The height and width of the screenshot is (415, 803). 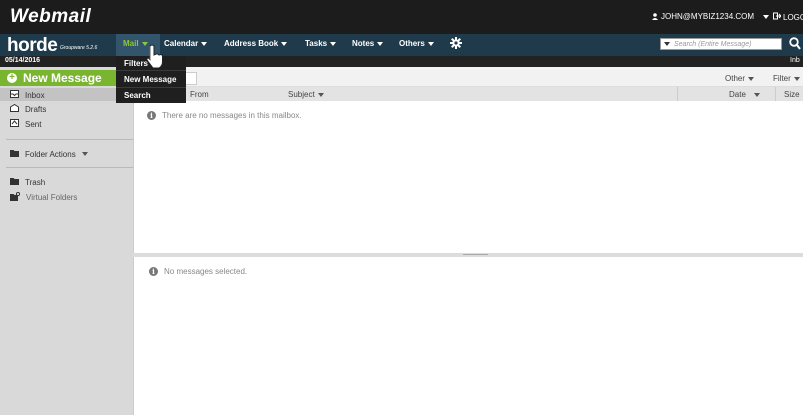 I want to click on mouse-cursor-icon, so click(x=154, y=58).